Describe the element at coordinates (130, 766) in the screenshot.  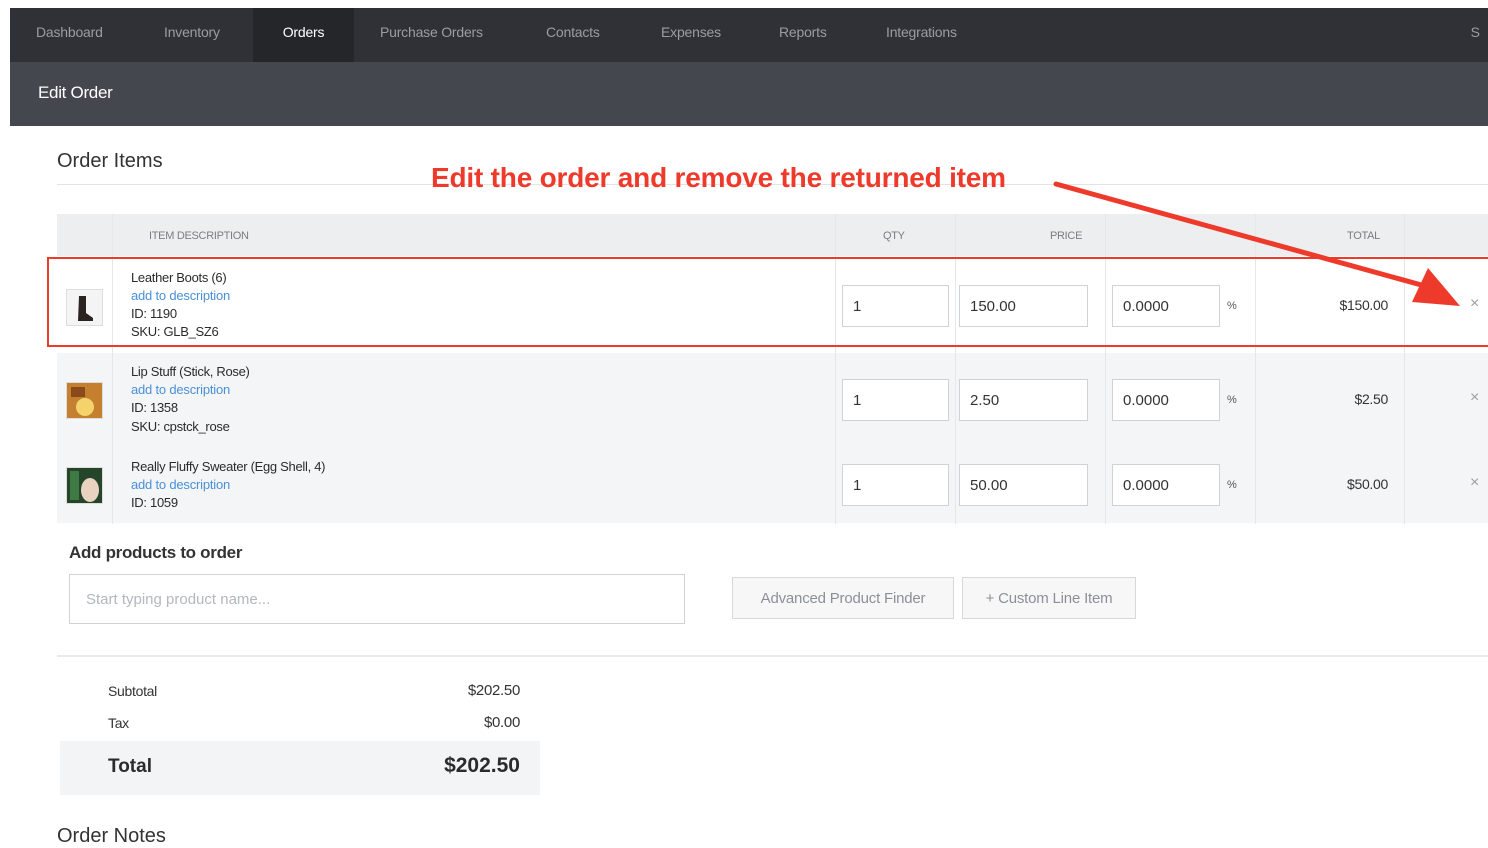
I see `total-label: Total` at that location.